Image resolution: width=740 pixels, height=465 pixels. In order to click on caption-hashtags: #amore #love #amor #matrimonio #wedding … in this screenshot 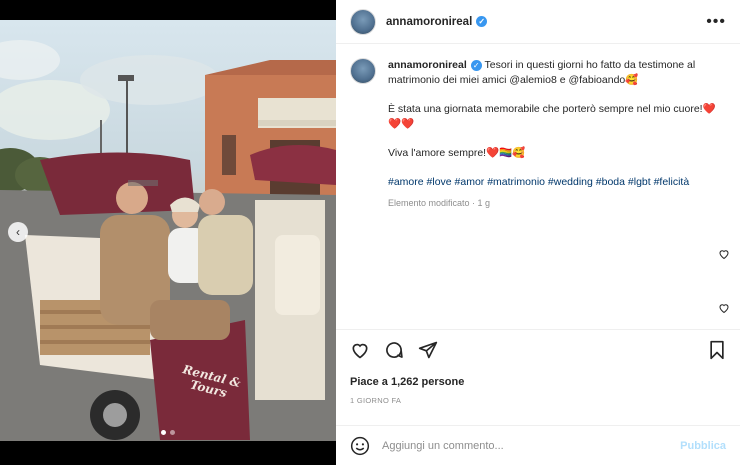, I will do `click(553, 182)`.